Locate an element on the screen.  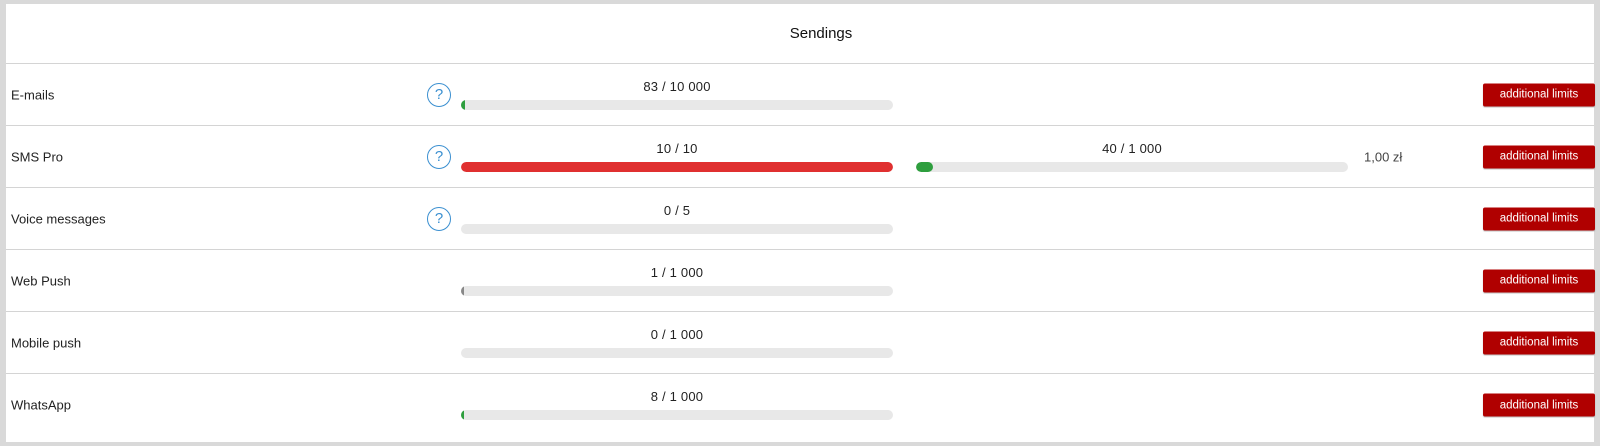
usage-meter: 0 / 1 000 is located at coordinates (677, 342).